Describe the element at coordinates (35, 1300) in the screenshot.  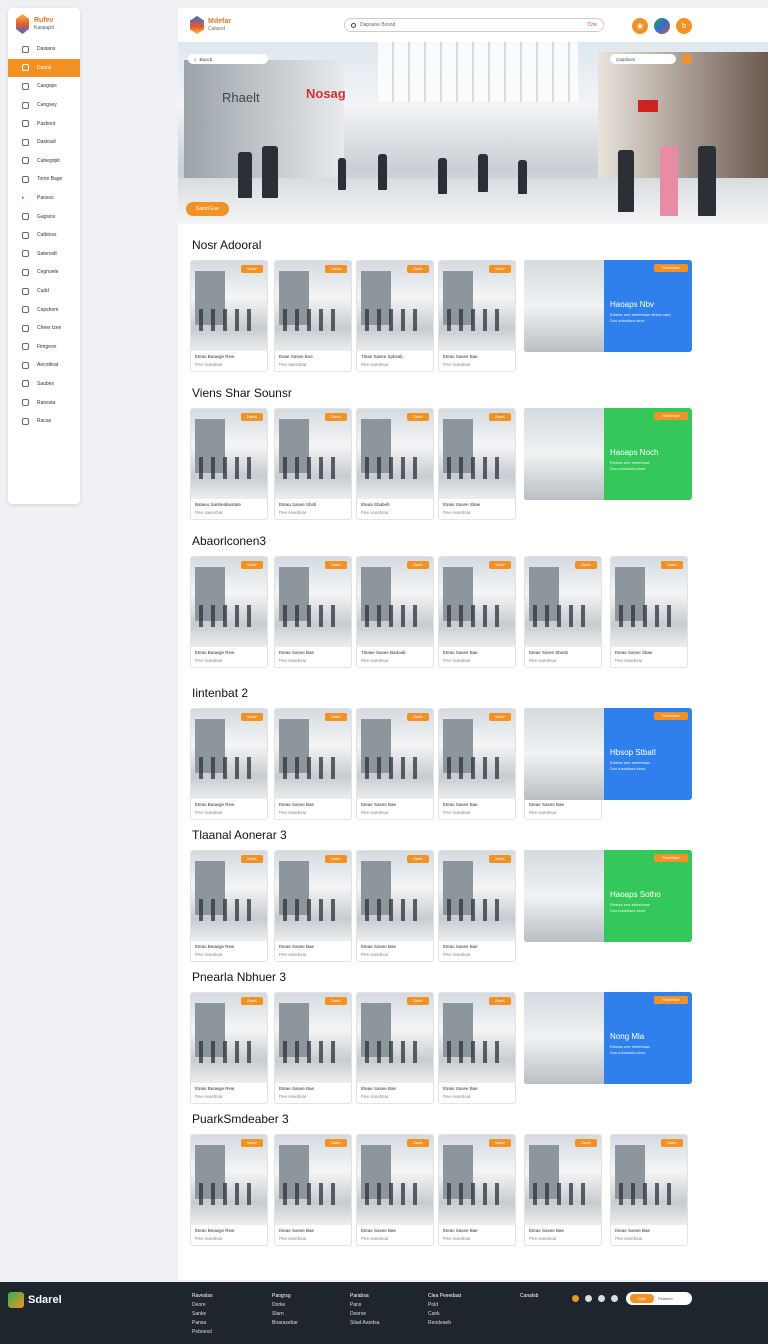
I see `footer-logo: Sdarel` at that location.